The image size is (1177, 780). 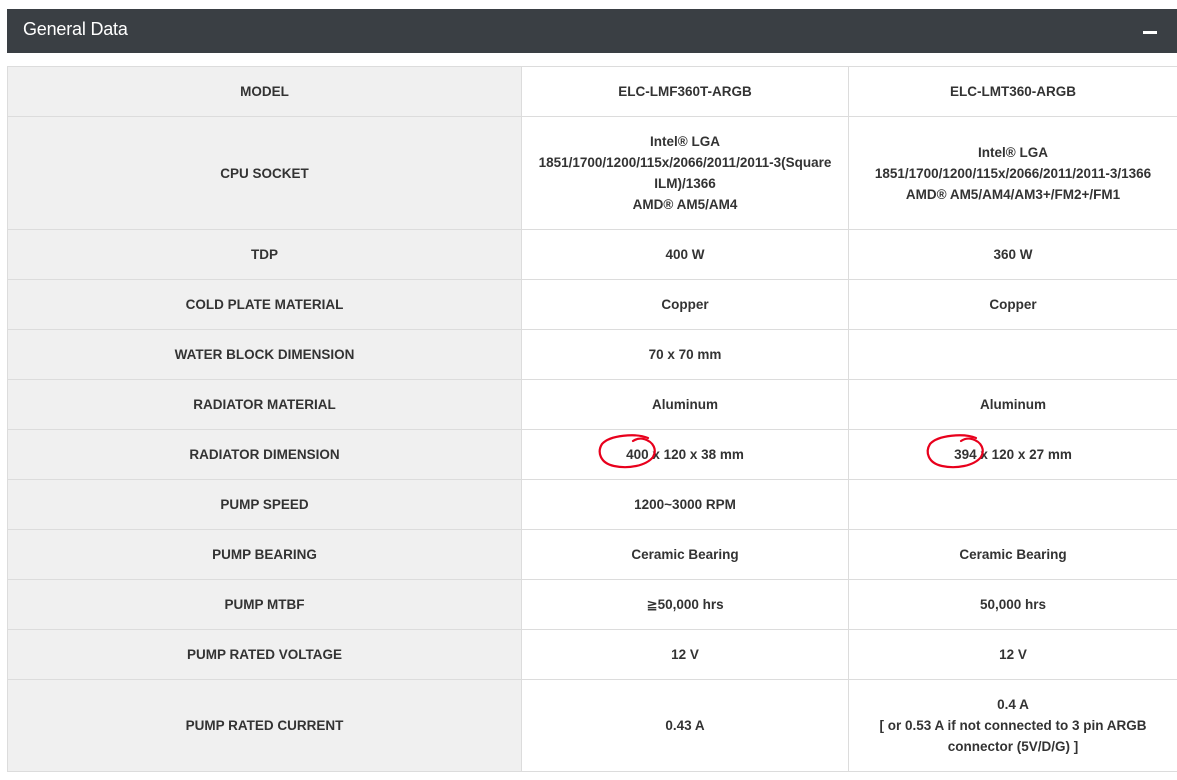 I want to click on value-line: 400 x 120 x 38 mm, so click(x=685, y=451).